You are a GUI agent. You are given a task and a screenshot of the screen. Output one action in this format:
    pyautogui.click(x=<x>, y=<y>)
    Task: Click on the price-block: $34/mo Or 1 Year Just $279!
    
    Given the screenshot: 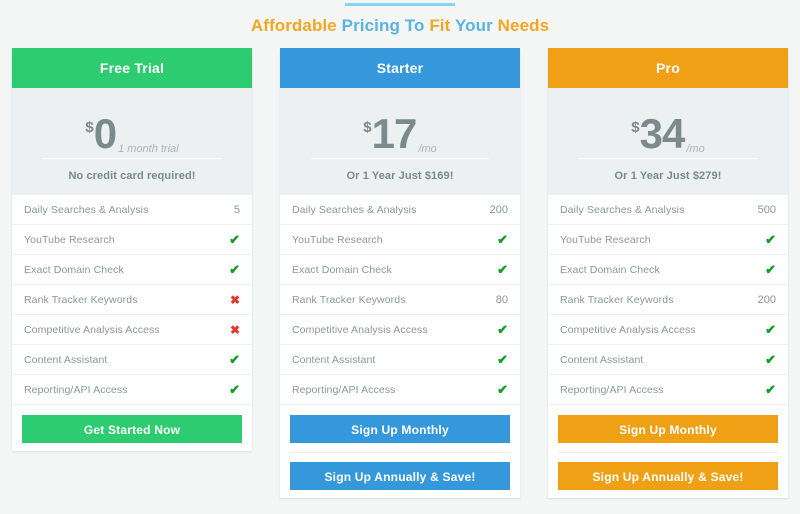 What is the action you would take?
    pyautogui.click(x=668, y=141)
    